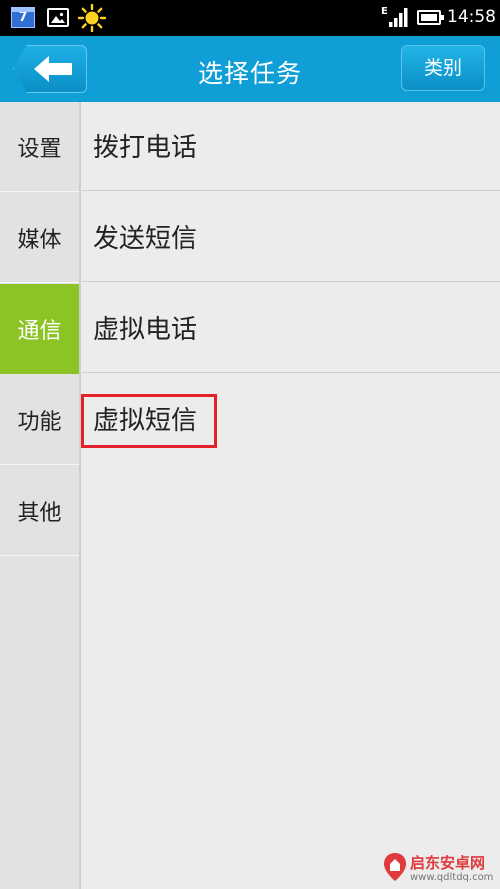 The height and width of the screenshot is (889, 500). I want to click on category-button: 类别, so click(443, 68).